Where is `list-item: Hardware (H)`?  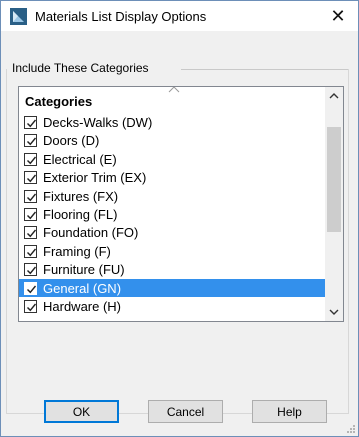 list-item: Hardware (H) is located at coordinates (172, 306).